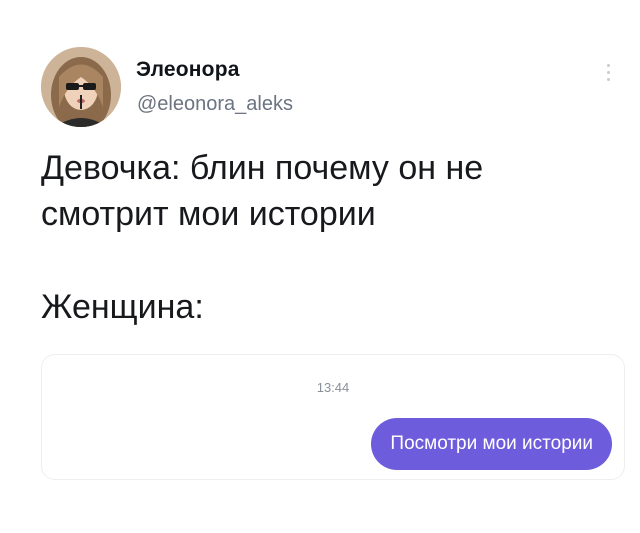 The image size is (640, 533). I want to click on chat-timestamp: 13:44, so click(333, 387).